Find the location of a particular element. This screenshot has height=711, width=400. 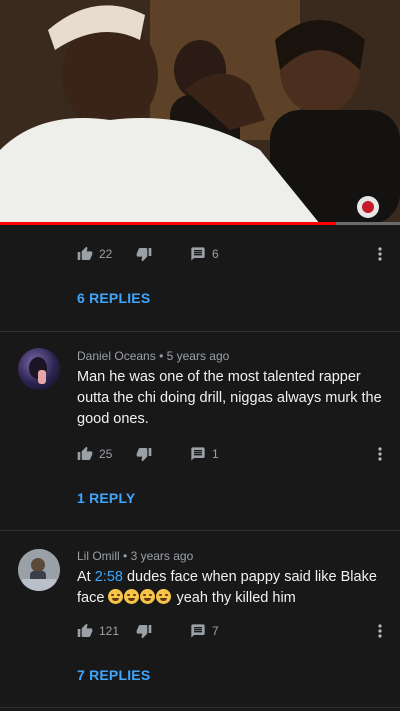

reply-button: 6 is located at coordinates (204, 254).